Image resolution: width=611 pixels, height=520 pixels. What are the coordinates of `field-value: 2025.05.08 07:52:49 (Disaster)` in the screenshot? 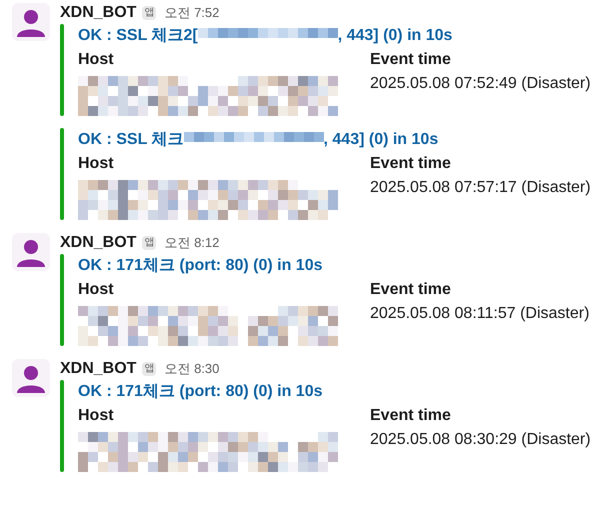 It's located at (480, 84).